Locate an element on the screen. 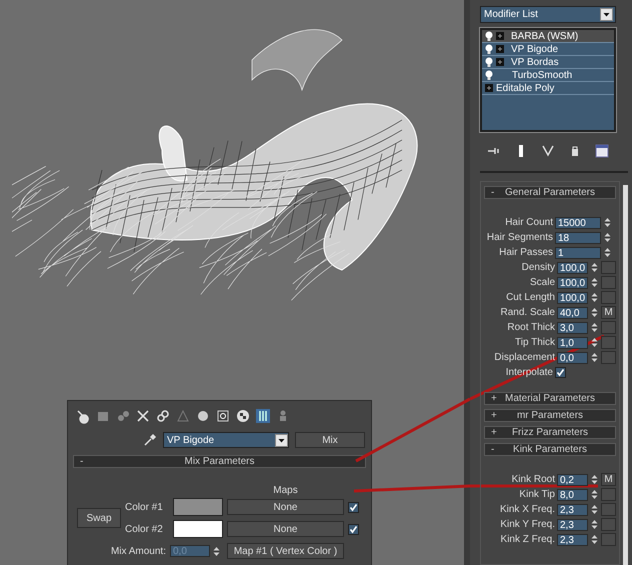  modifier-stack-item: TurboSmooth is located at coordinates (548, 75).